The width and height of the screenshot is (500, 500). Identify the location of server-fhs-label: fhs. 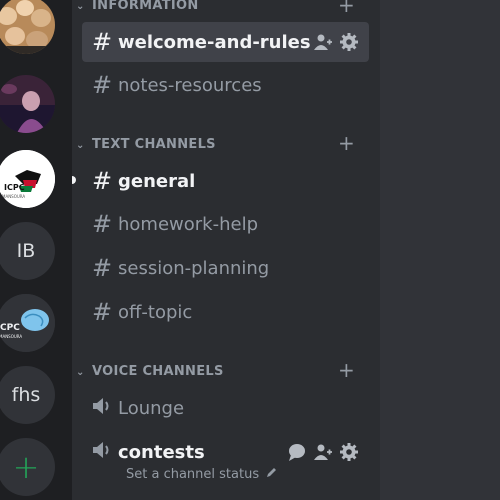
(26, 395).